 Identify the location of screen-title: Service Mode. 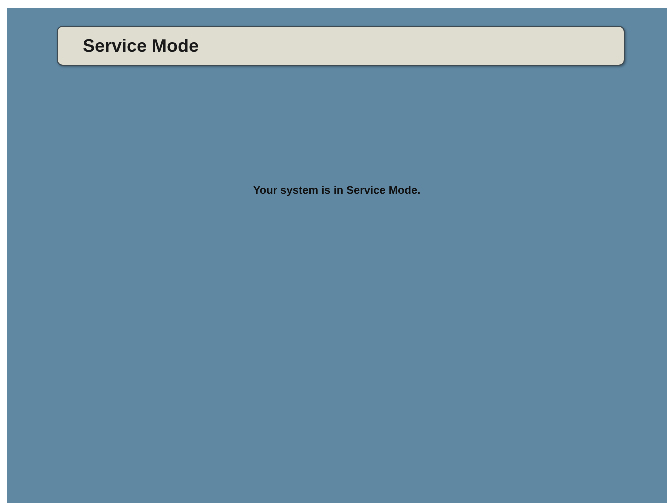
(141, 46).